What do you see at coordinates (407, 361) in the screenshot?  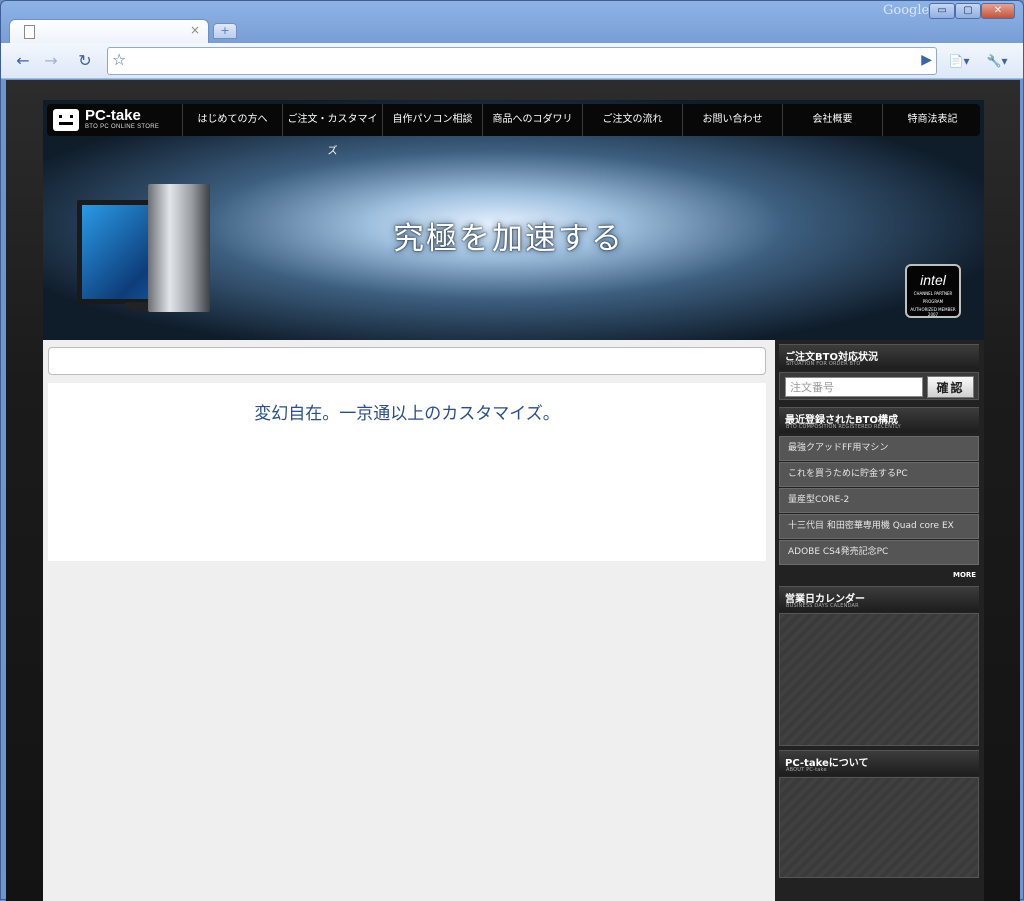 I see `content-search-bar` at bounding box center [407, 361].